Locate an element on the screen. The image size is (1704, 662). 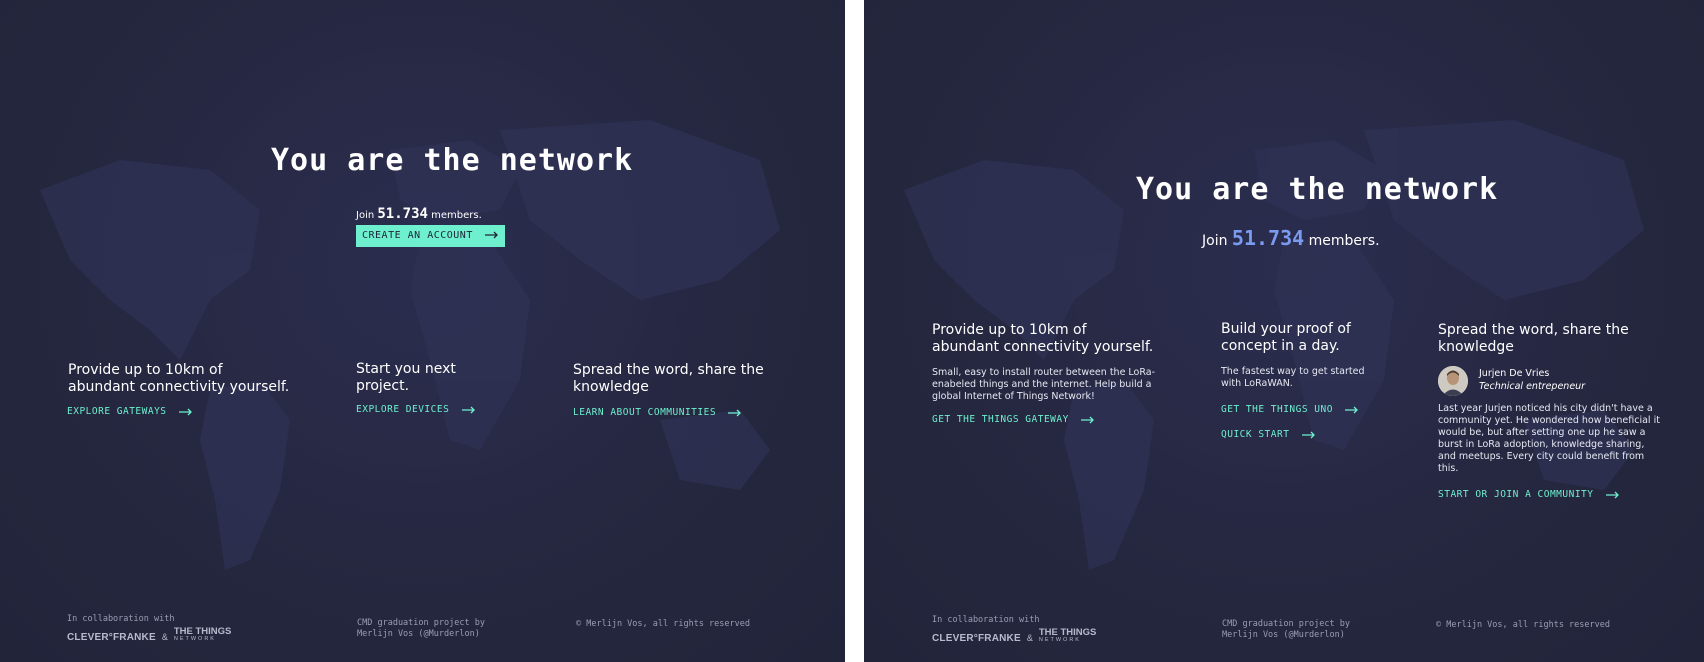
link-label: EXPLORE GATEWAYS is located at coordinates (117, 411).